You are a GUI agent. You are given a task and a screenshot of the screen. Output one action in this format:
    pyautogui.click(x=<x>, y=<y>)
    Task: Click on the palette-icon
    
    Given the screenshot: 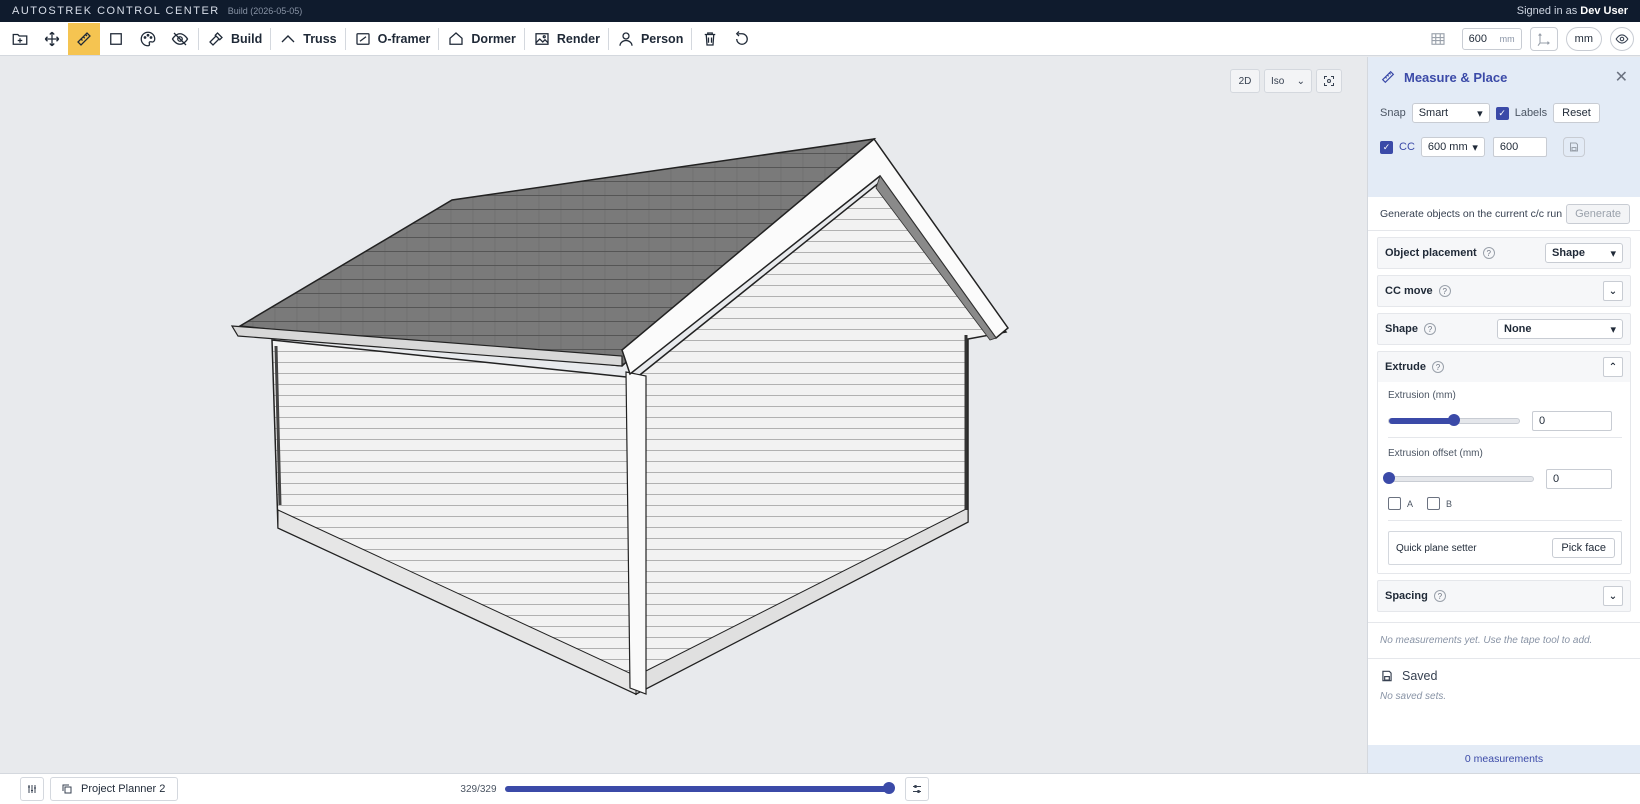 What is the action you would take?
    pyautogui.click(x=148, y=38)
    